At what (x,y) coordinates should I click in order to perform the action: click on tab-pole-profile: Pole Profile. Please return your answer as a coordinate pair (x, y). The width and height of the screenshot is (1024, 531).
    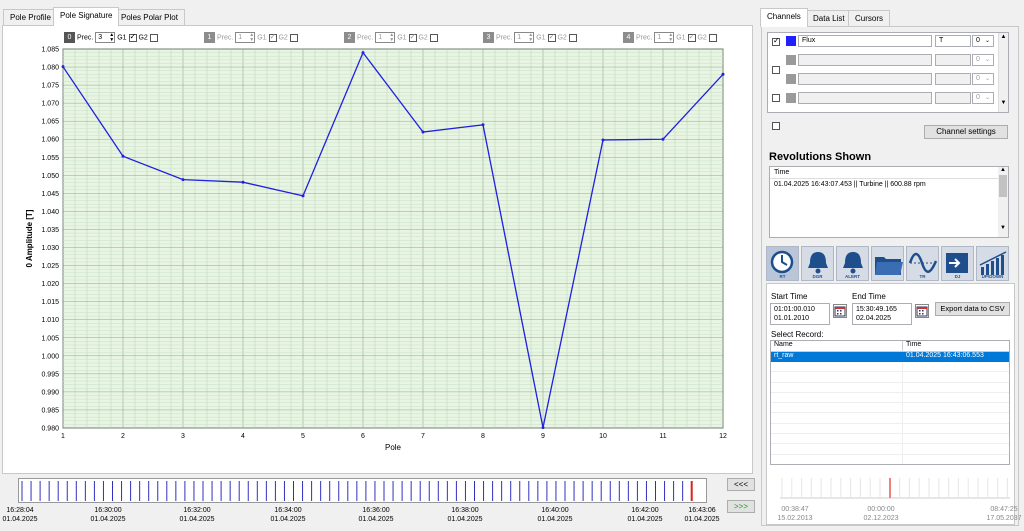
    Looking at the image, I should click on (30, 17).